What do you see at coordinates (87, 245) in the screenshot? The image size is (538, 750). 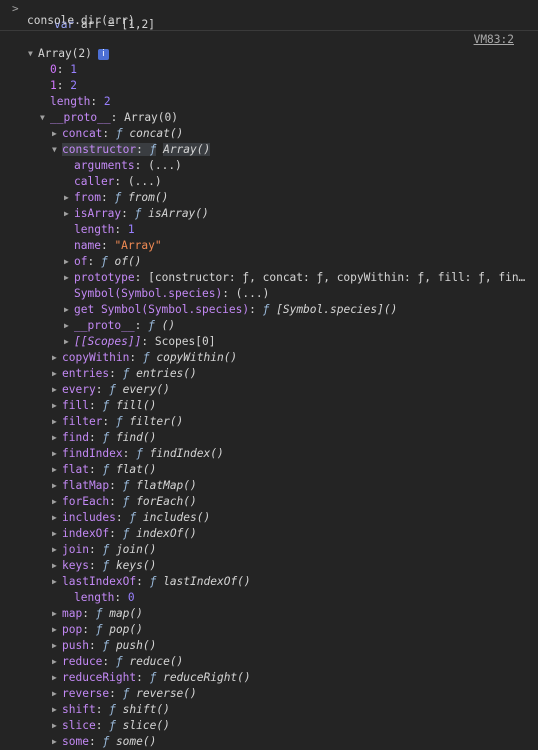 I see `property-key: name` at bounding box center [87, 245].